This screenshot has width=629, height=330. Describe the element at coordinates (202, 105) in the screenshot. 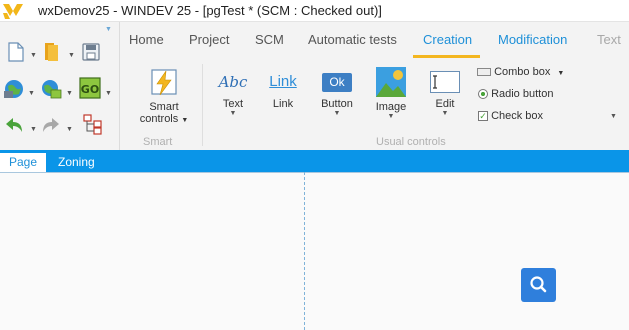

I see `group-separator` at that location.